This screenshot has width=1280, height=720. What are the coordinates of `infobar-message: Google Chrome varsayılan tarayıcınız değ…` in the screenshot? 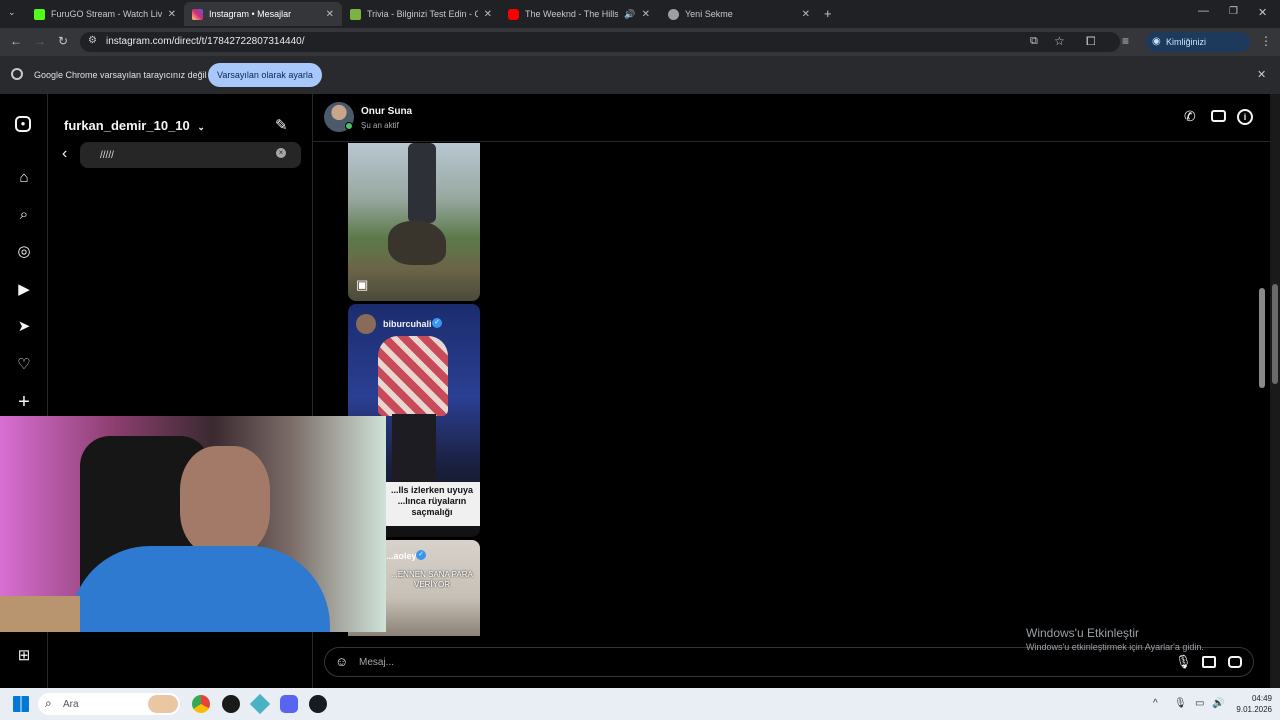 It's located at (120, 75).